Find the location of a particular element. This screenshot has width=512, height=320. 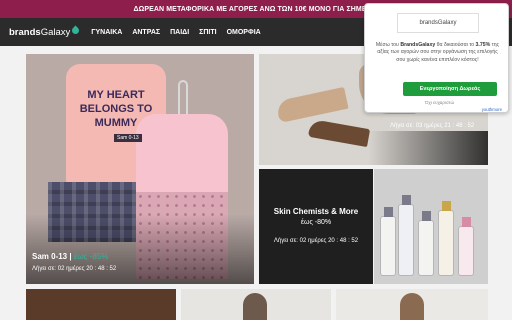

popup-logo: brandsGalaxy is located at coordinates (438, 23).